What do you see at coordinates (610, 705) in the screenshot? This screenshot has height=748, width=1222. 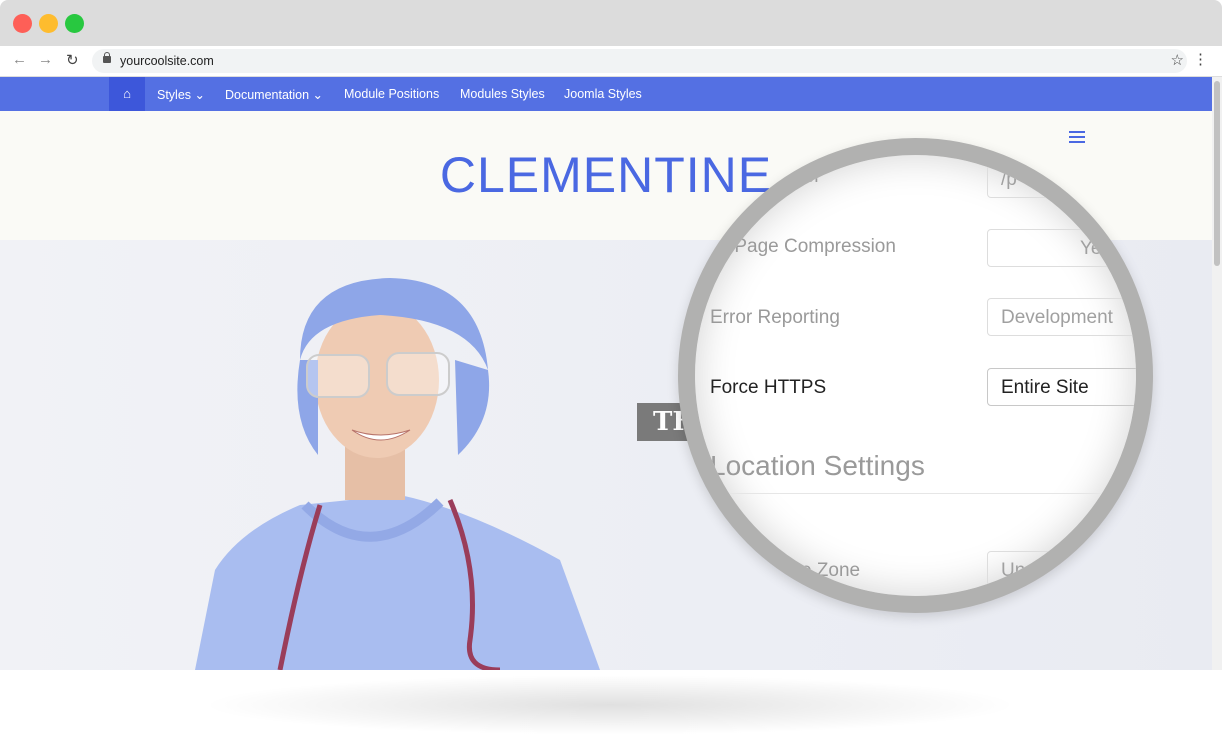 I see `window-shadow` at bounding box center [610, 705].